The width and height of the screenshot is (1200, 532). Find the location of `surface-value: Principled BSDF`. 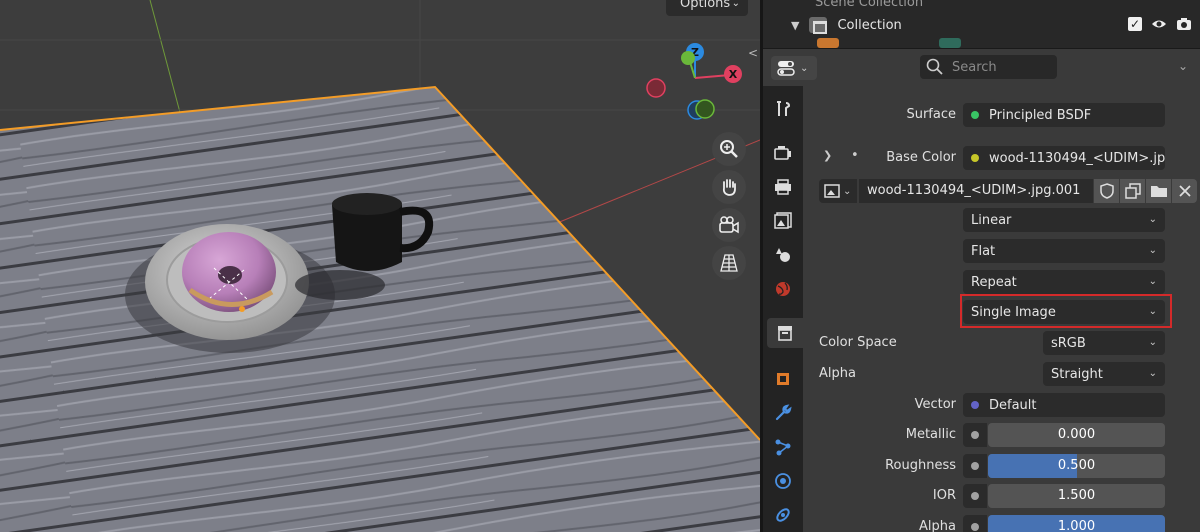

surface-value: Principled BSDF is located at coordinates (1040, 115).